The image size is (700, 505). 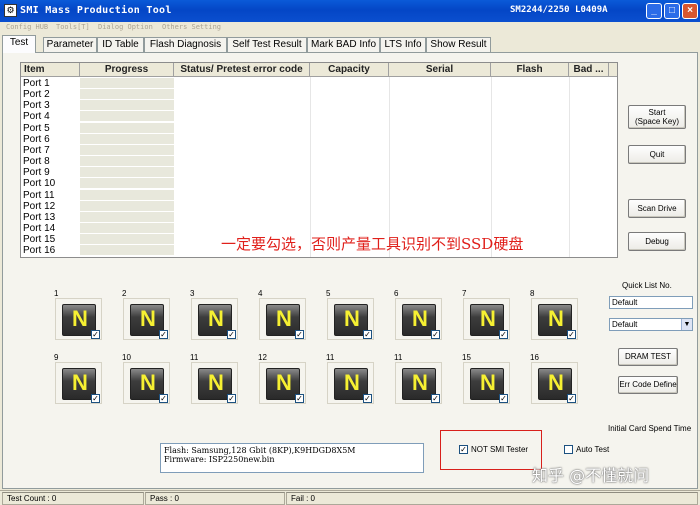 What do you see at coordinates (39, 183) in the screenshot?
I see `port-row-label: Port 10` at bounding box center [39, 183].